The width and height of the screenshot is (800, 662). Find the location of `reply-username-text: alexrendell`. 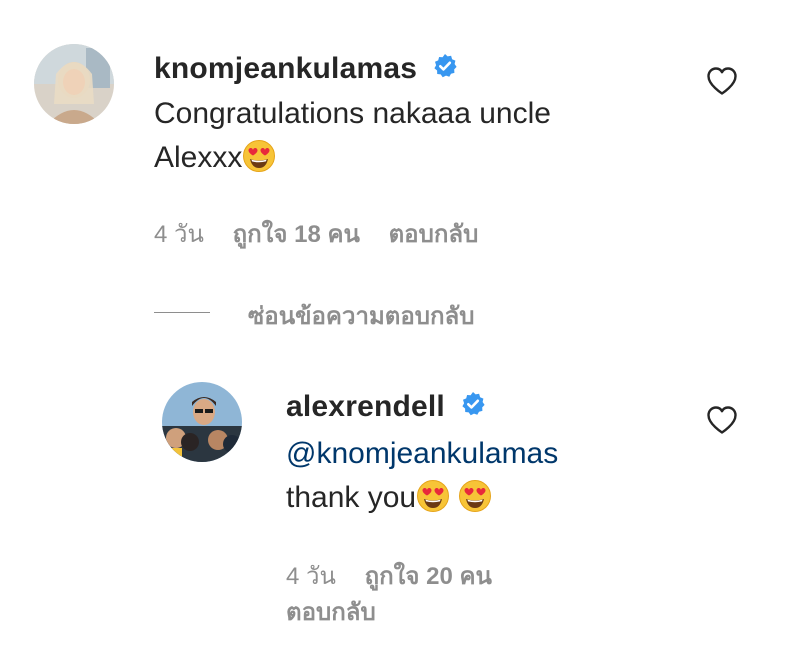

reply-username-text: alexrendell is located at coordinates (365, 406).